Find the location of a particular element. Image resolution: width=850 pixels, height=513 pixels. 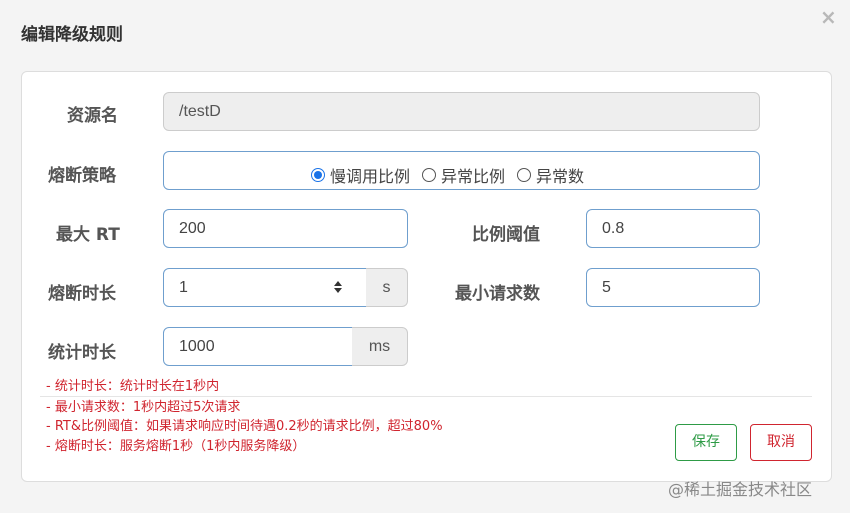

radio-label: 异常比例 is located at coordinates (473, 176).